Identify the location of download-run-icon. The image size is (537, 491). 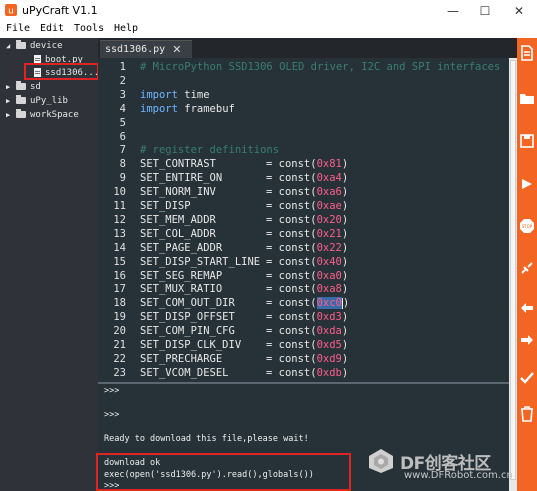
(527, 184).